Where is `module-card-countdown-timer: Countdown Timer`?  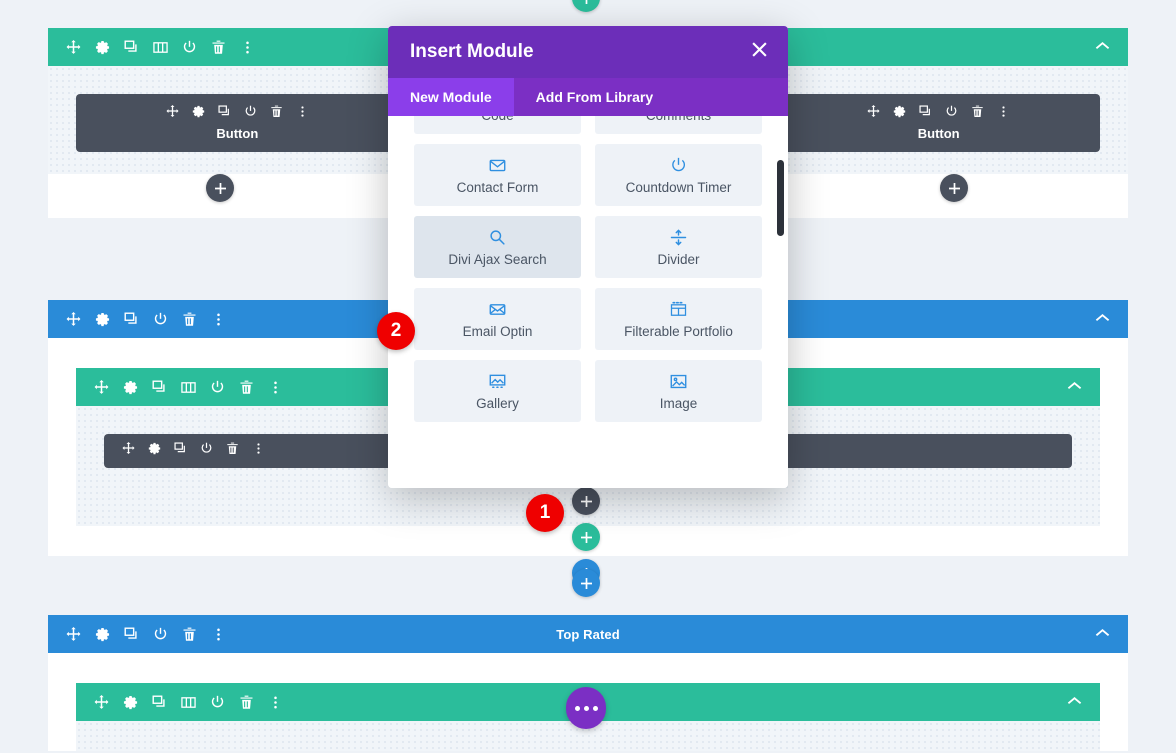
module-card-countdown-timer: Countdown Timer is located at coordinates (678, 175).